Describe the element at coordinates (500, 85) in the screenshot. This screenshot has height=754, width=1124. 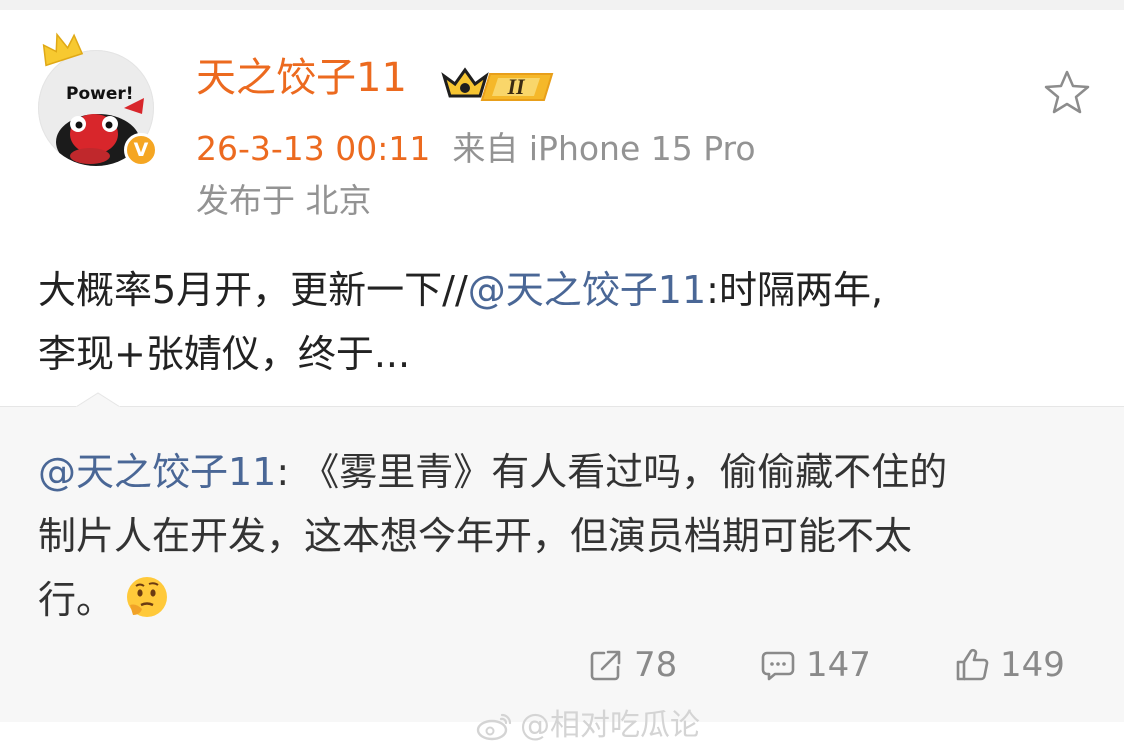
I see `level-crown-badge: II` at that location.